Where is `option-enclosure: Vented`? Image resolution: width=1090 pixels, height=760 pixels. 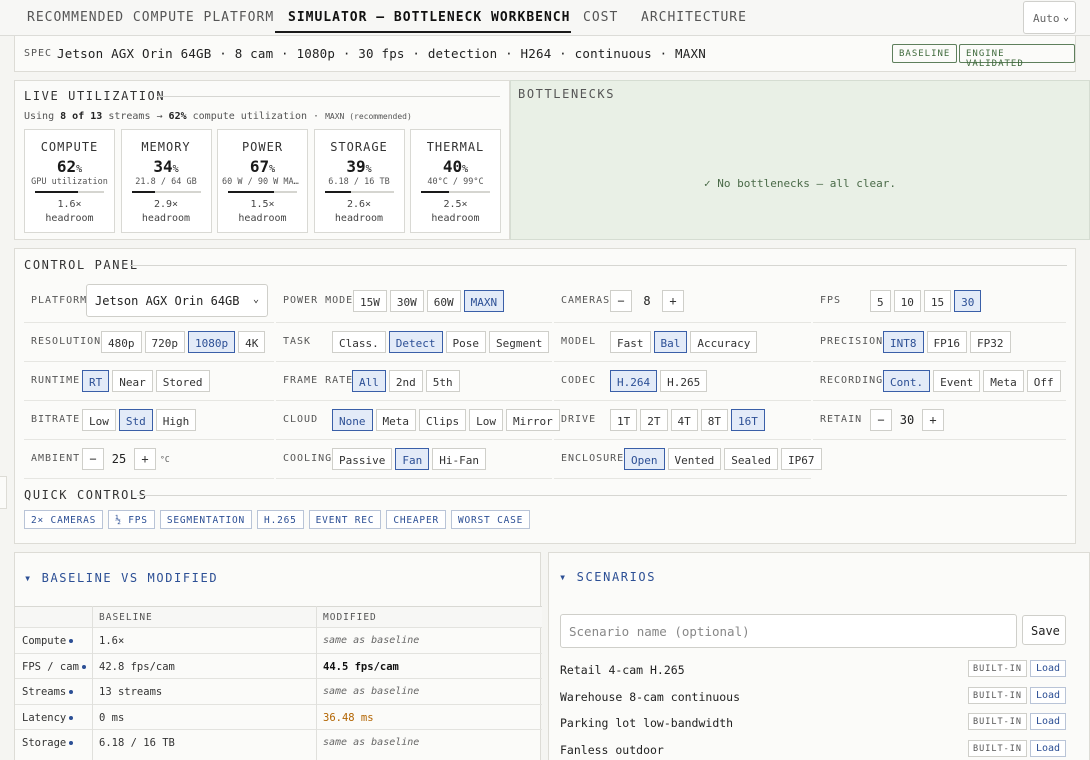 option-enclosure: Vented is located at coordinates (694, 459).